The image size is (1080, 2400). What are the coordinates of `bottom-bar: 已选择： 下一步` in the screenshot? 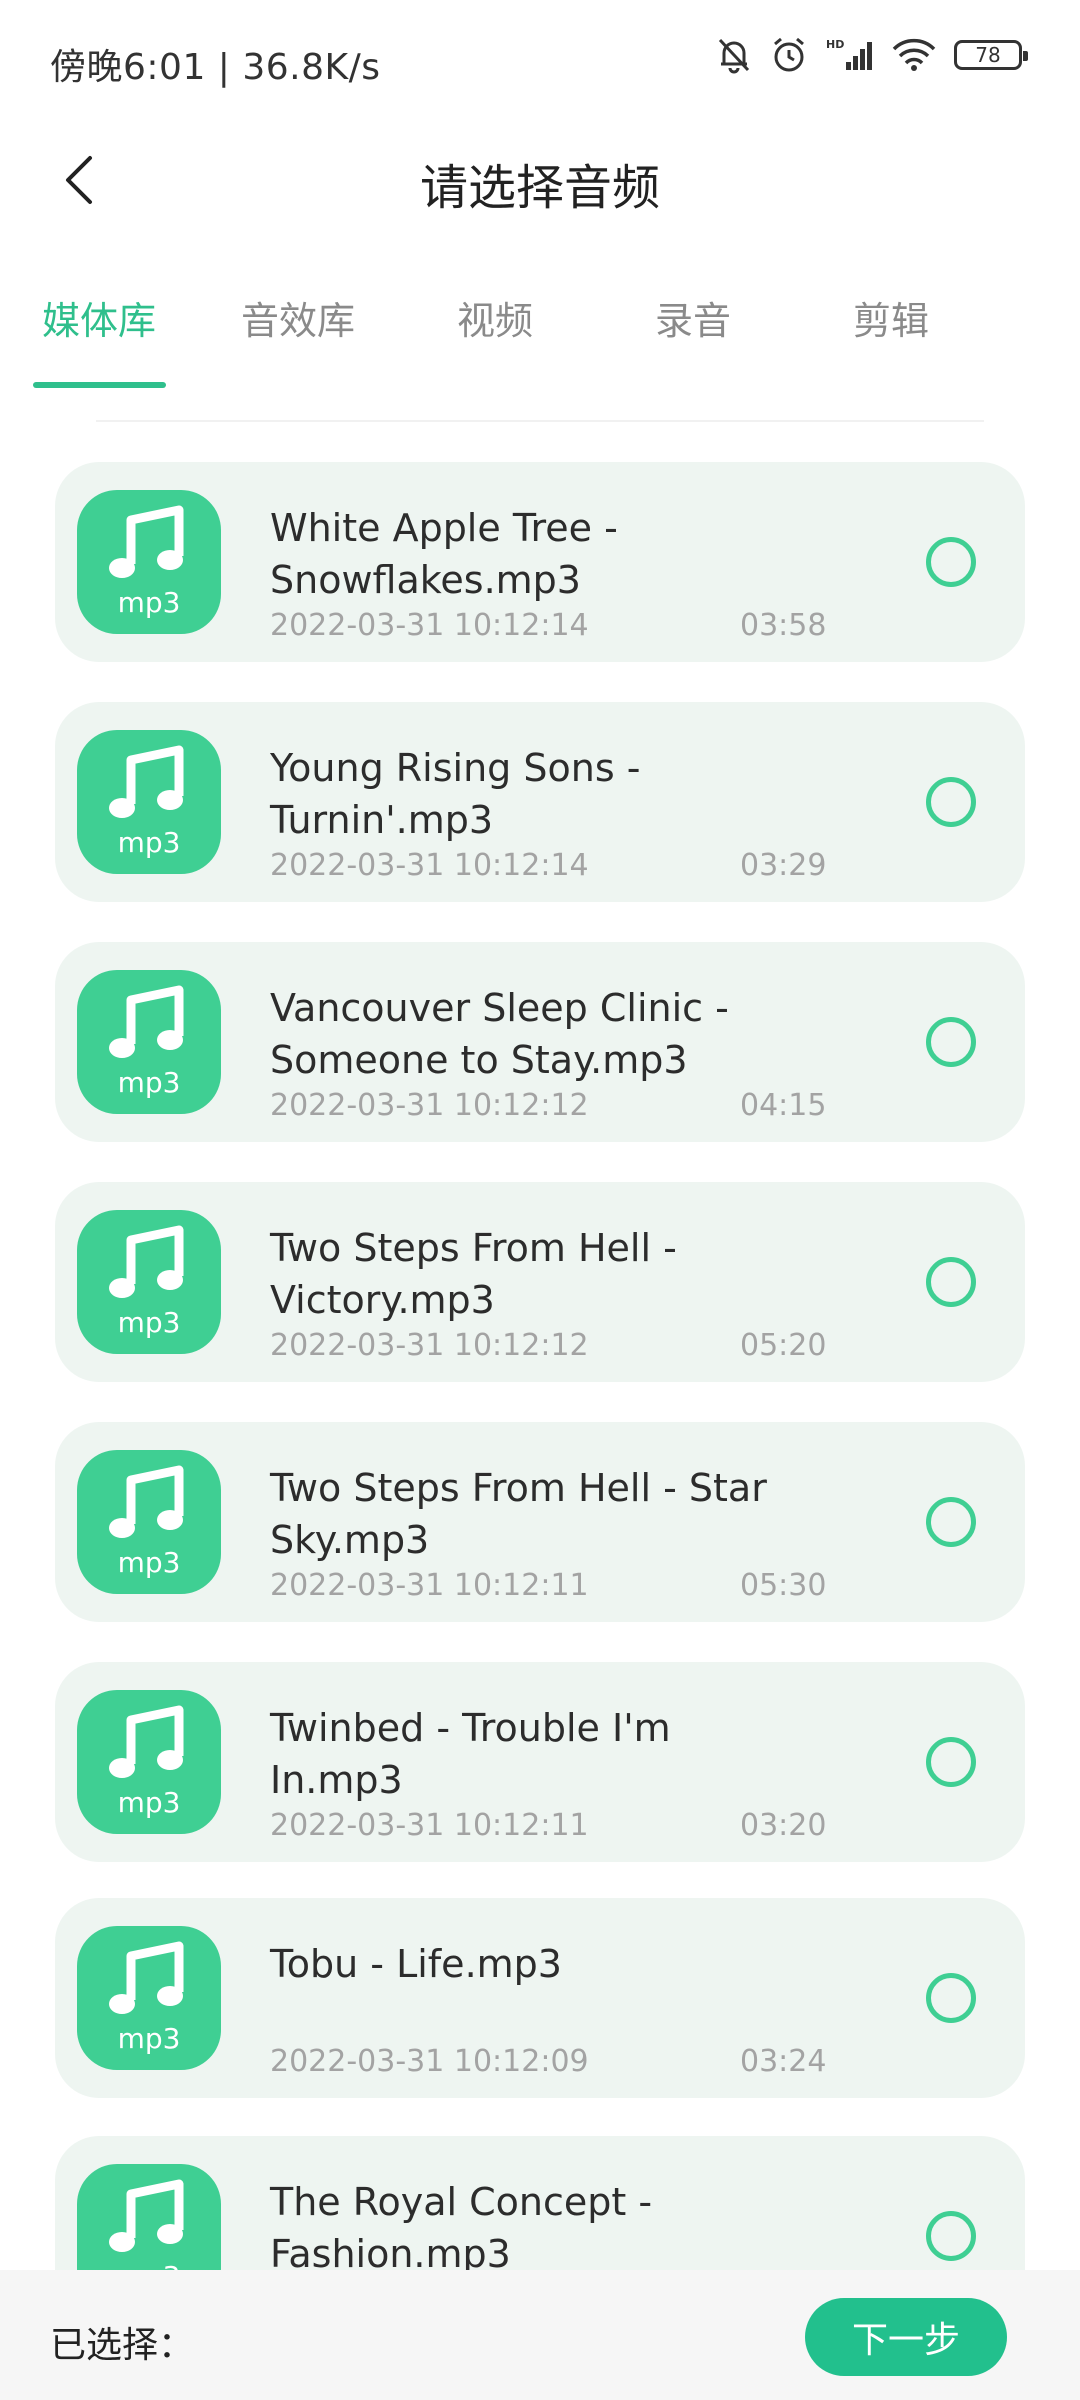 It's located at (540, 2335).